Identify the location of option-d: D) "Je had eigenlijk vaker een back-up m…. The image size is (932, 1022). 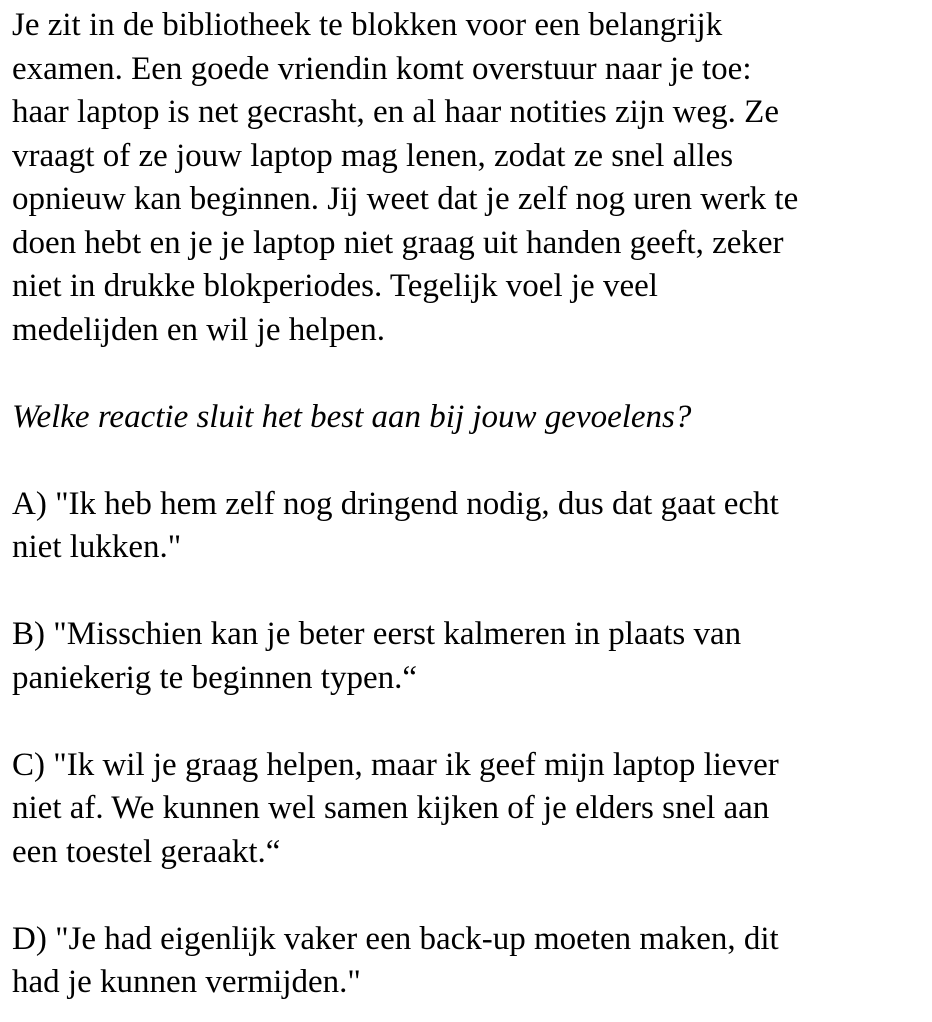
(395, 960).